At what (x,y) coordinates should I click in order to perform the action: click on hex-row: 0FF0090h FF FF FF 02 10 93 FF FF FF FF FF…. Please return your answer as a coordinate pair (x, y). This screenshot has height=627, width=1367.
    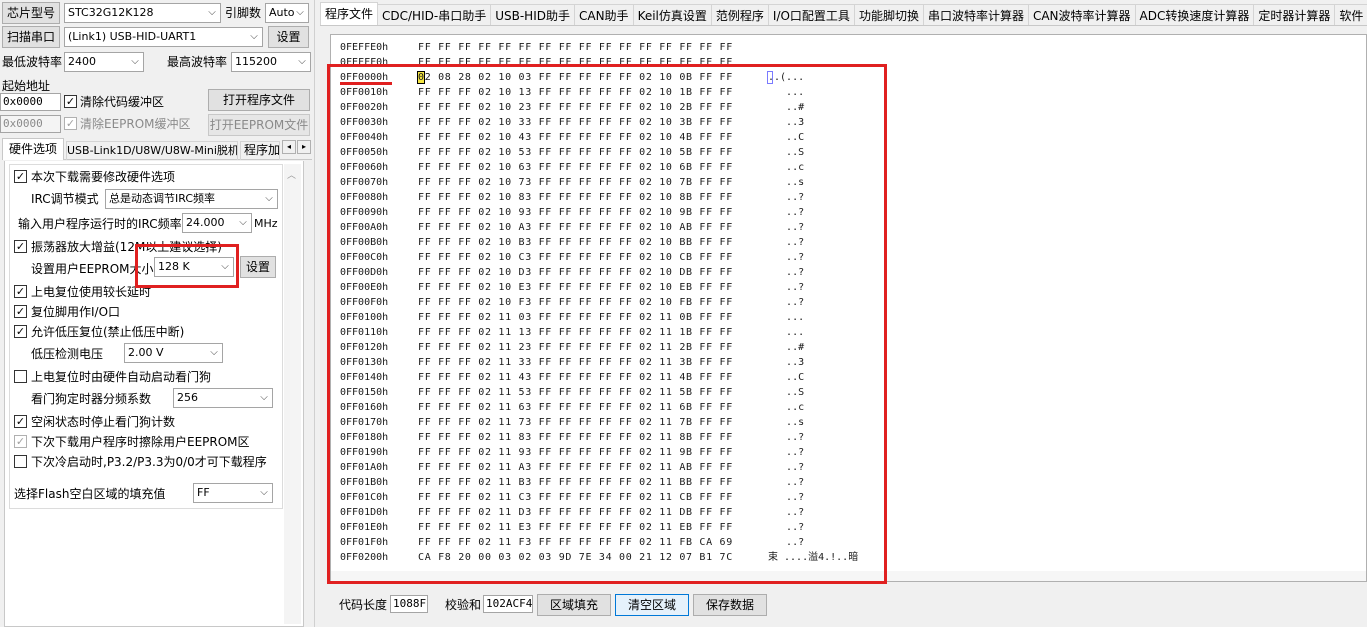
    Looking at the image, I should click on (840, 212).